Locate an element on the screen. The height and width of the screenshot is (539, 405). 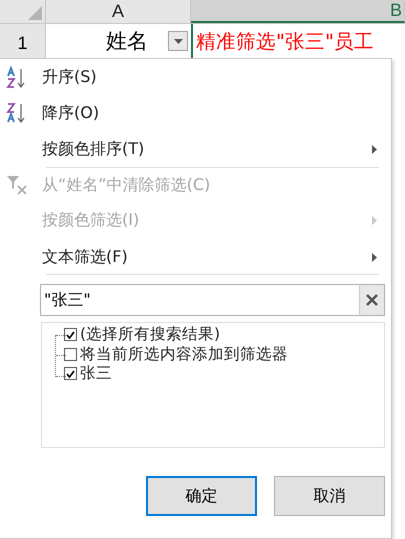
dialog-button: 取消 is located at coordinates (329, 496).